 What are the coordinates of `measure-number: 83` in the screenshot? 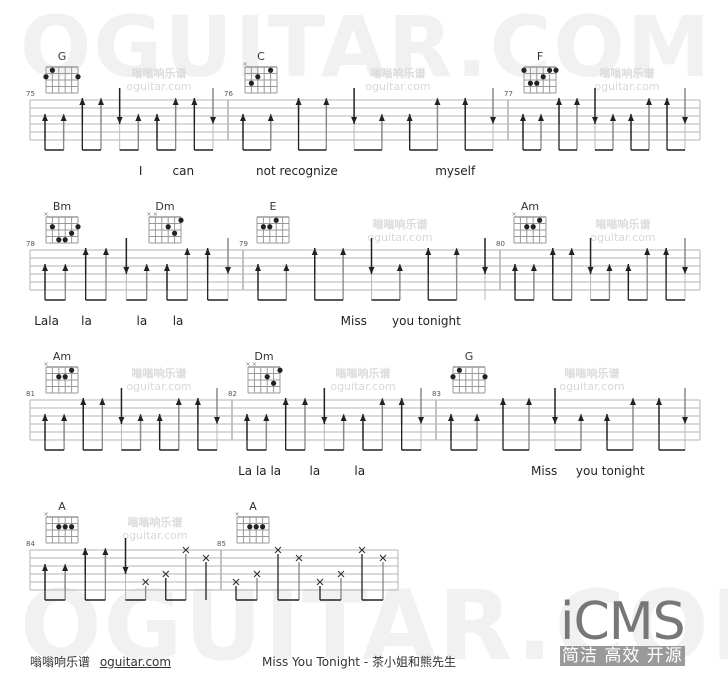 It's located at (436, 394).